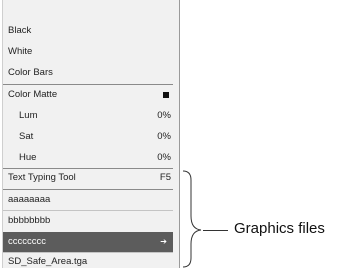  What do you see at coordinates (88, 178) in the screenshot?
I see `menu-item-text-typing-tool: Text Typing Tool F5` at bounding box center [88, 178].